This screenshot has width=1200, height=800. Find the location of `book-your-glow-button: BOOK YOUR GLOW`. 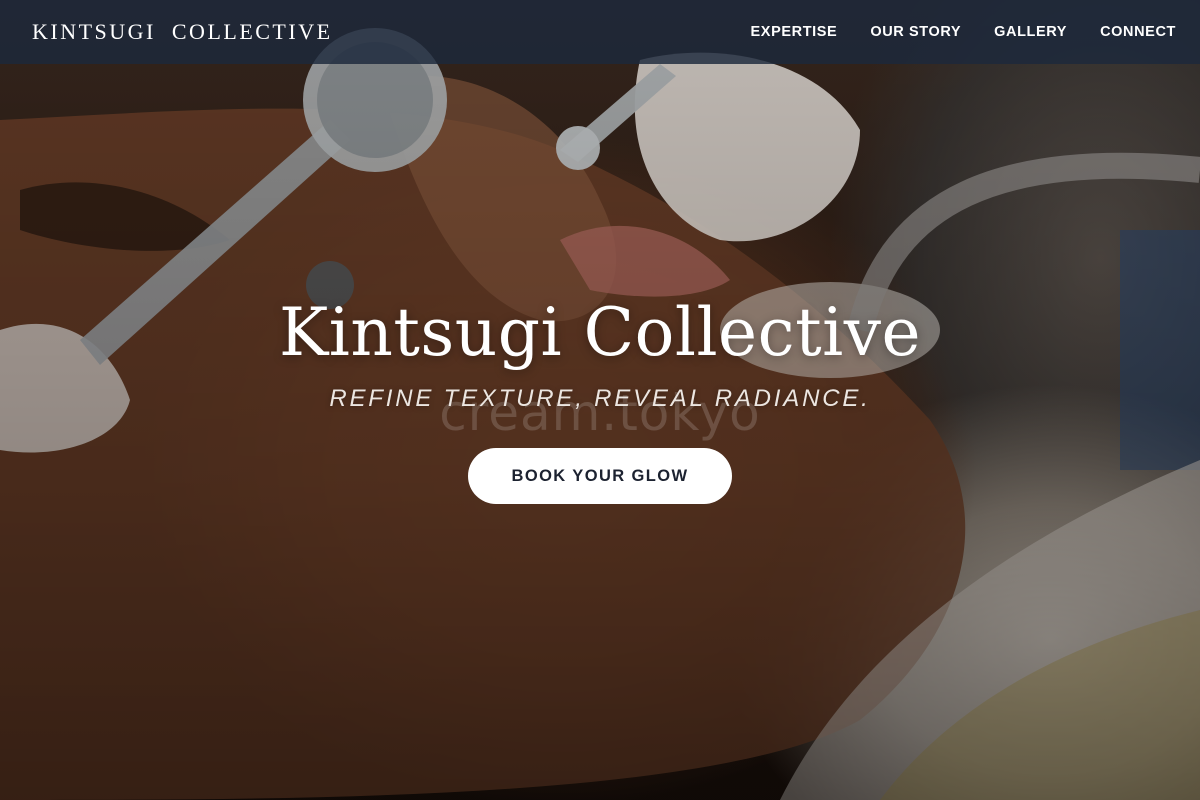

book-your-glow-button: BOOK YOUR GLOW is located at coordinates (600, 476).